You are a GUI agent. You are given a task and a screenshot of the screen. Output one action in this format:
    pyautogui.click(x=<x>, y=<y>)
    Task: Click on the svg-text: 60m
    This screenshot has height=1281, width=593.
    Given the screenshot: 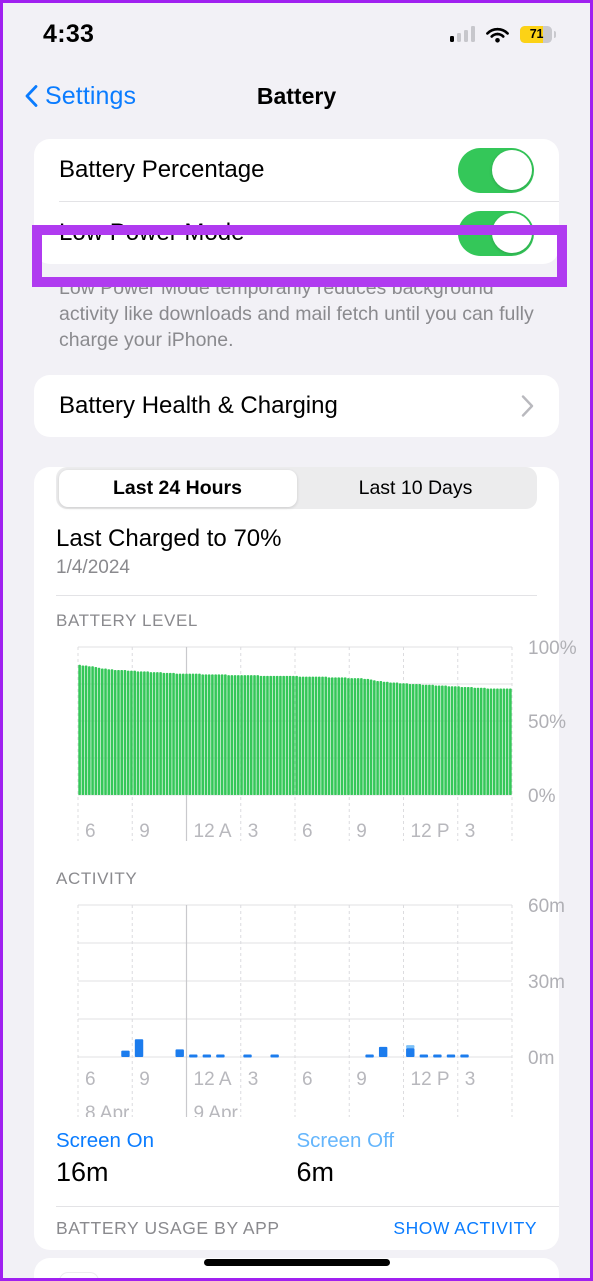 What is the action you would take?
    pyautogui.click(x=546, y=907)
    